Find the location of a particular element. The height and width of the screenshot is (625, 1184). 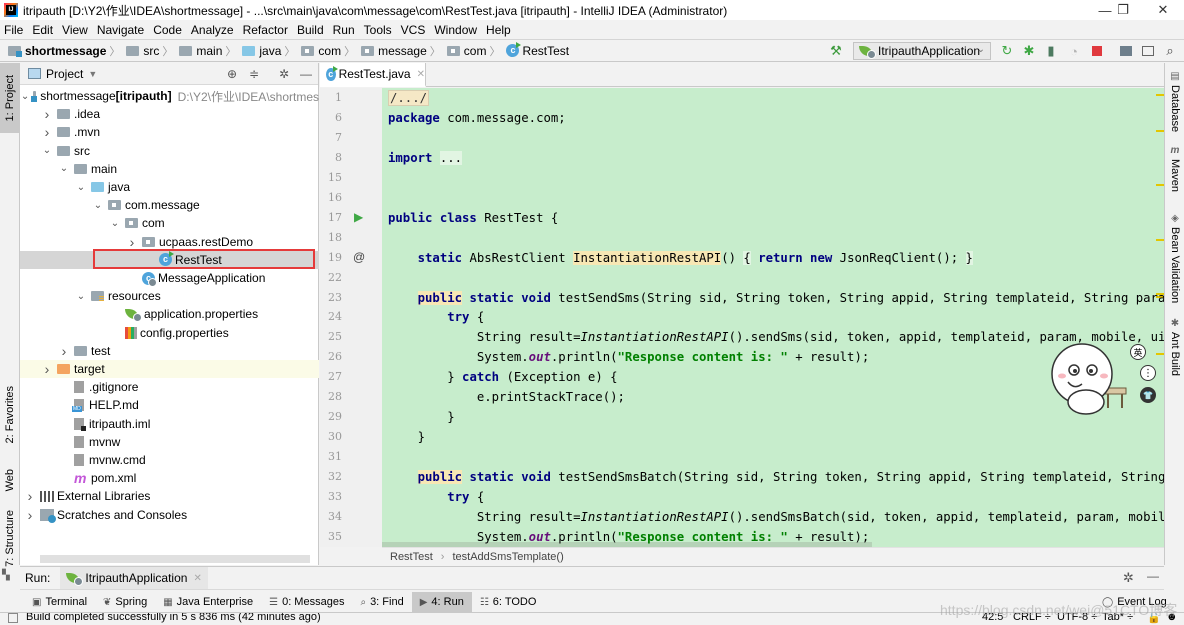

tool-tab-project: 1: Project is located at coordinates (10, 98).